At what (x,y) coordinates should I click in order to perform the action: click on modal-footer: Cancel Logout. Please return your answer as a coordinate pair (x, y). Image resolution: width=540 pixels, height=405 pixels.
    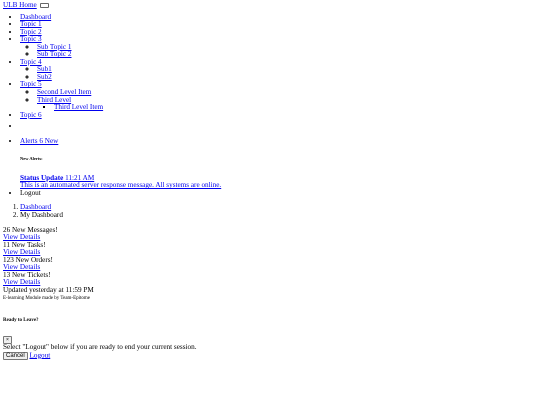
    Looking at the image, I should click on (271, 355).